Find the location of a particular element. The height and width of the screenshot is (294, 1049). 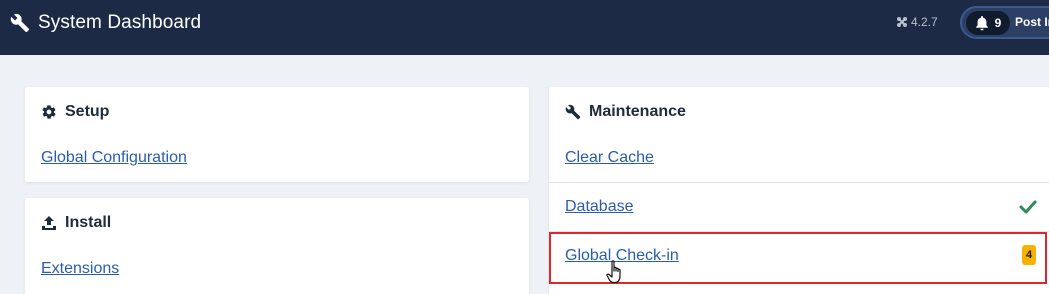

setup-card-title: Setup is located at coordinates (75, 112).